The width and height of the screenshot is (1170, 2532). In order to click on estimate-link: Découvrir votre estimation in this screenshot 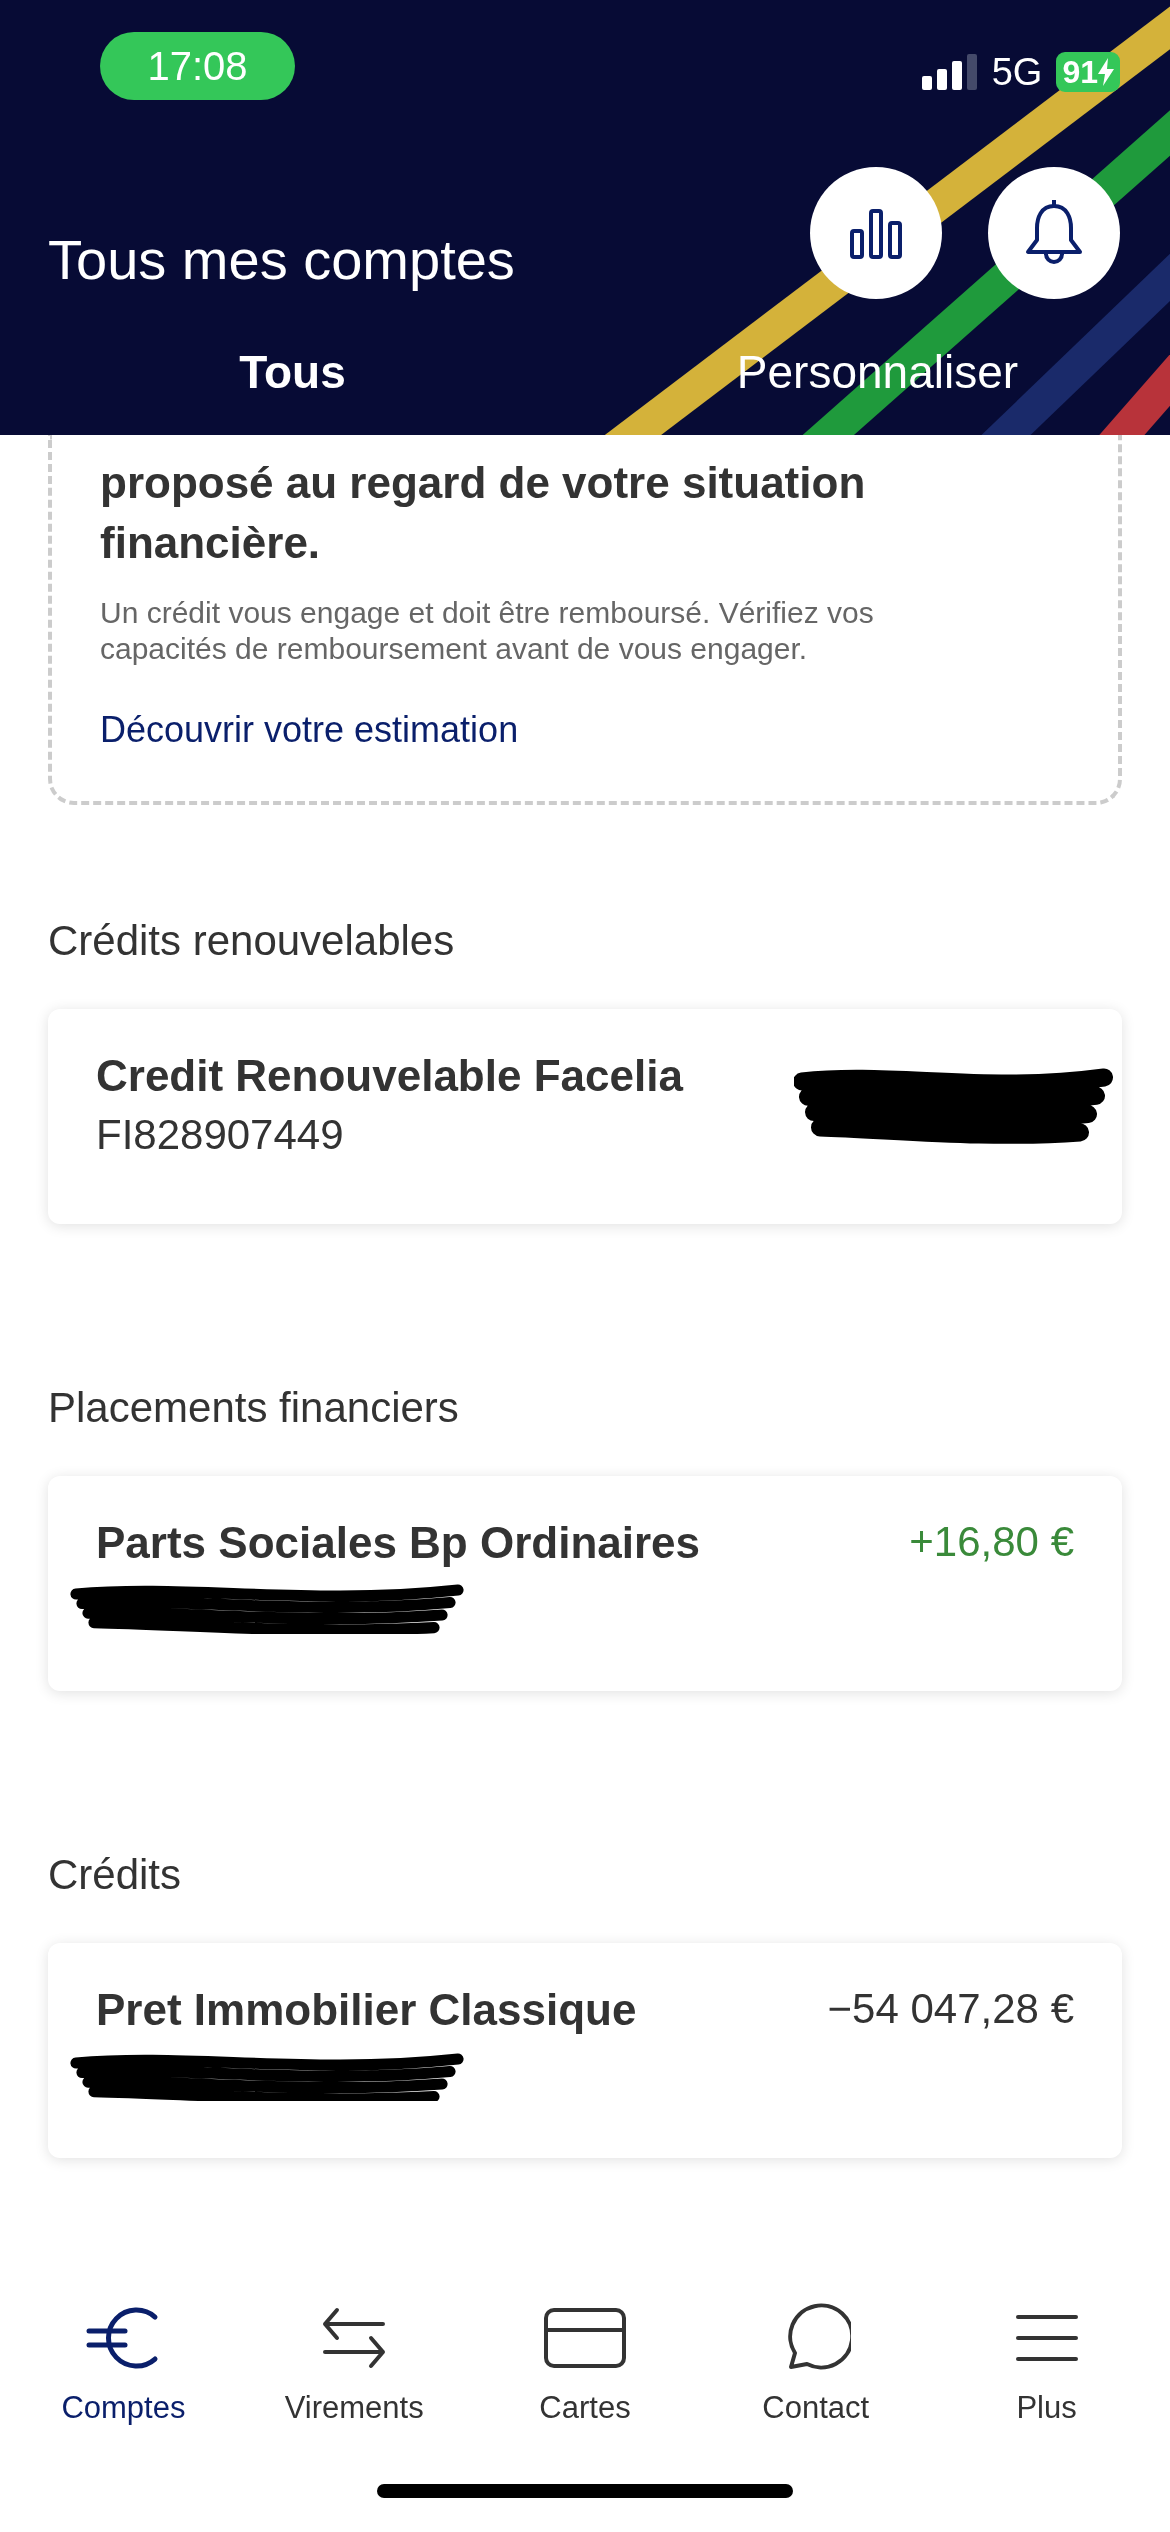, I will do `click(309, 730)`.